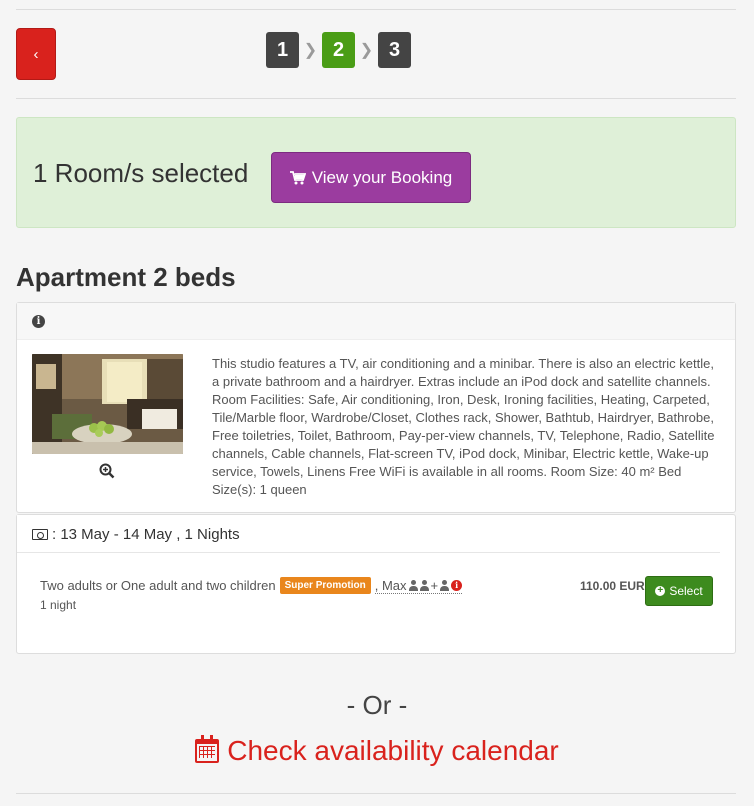 The width and height of the screenshot is (754, 806). I want to click on stay-dates: : 13 May - 14 May , 1 Nights, so click(136, 534).